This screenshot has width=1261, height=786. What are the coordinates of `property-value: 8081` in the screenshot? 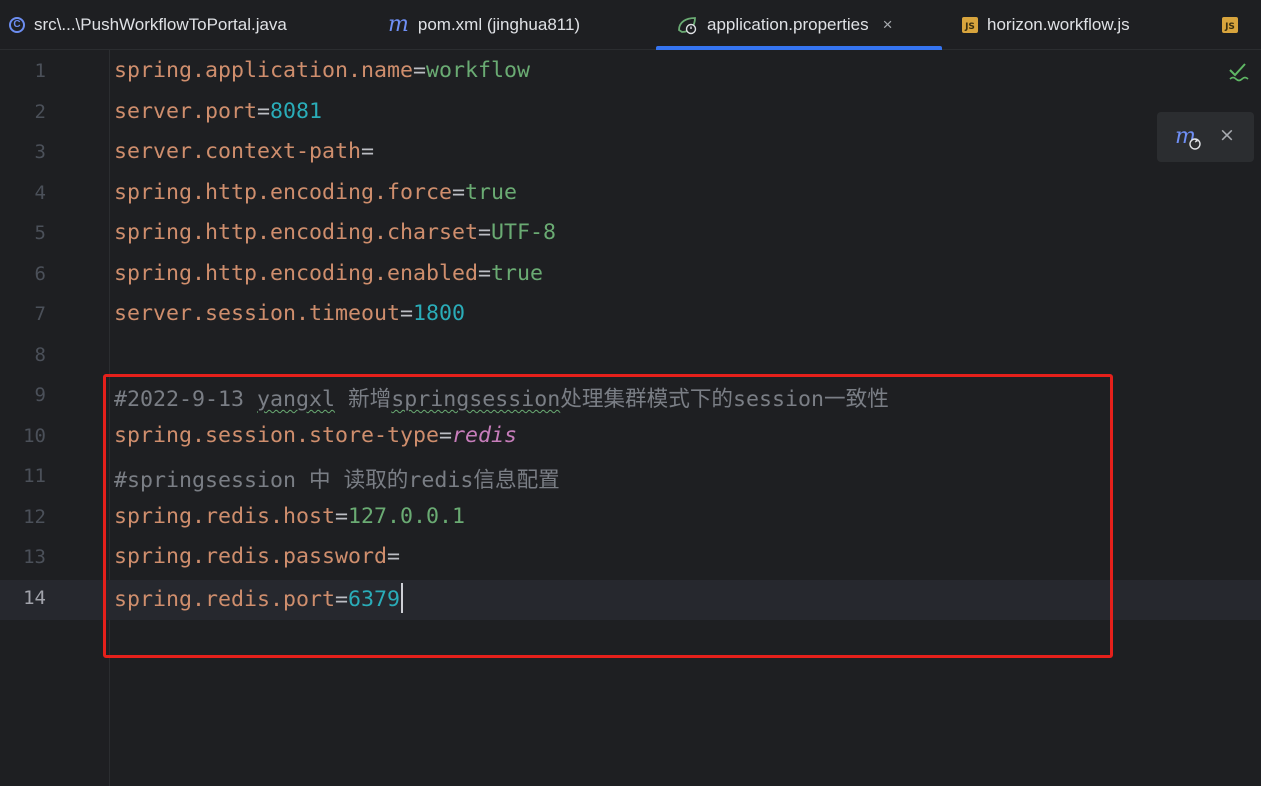 It's located at (296, 111).